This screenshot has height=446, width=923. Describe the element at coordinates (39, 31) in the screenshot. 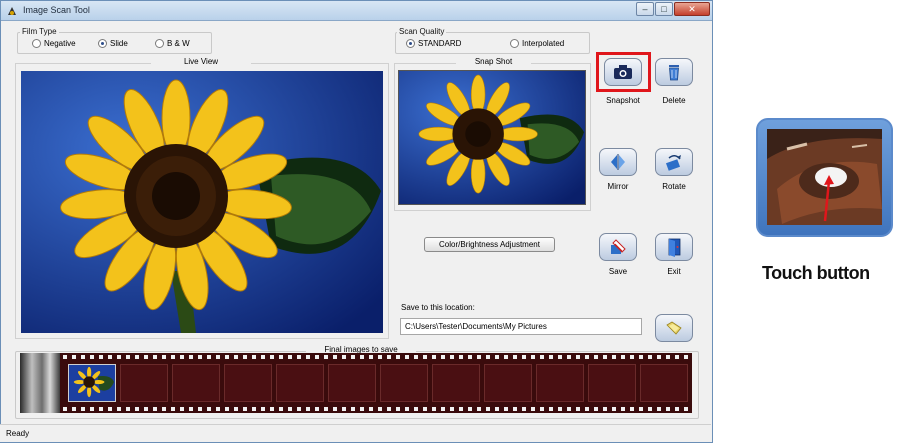

I see `film-type-label: Film Type` at that location.